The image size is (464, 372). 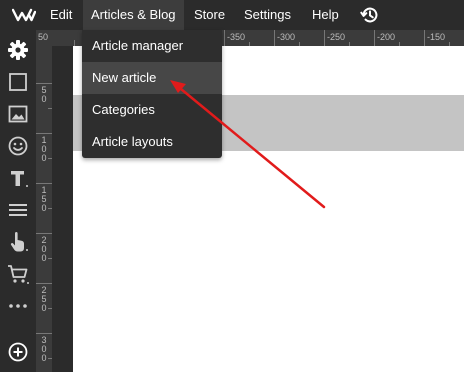 What do you see at coordinates (18, 146) in the screenshot?
I see `smiley-icon` at bounding box center [18, 146].